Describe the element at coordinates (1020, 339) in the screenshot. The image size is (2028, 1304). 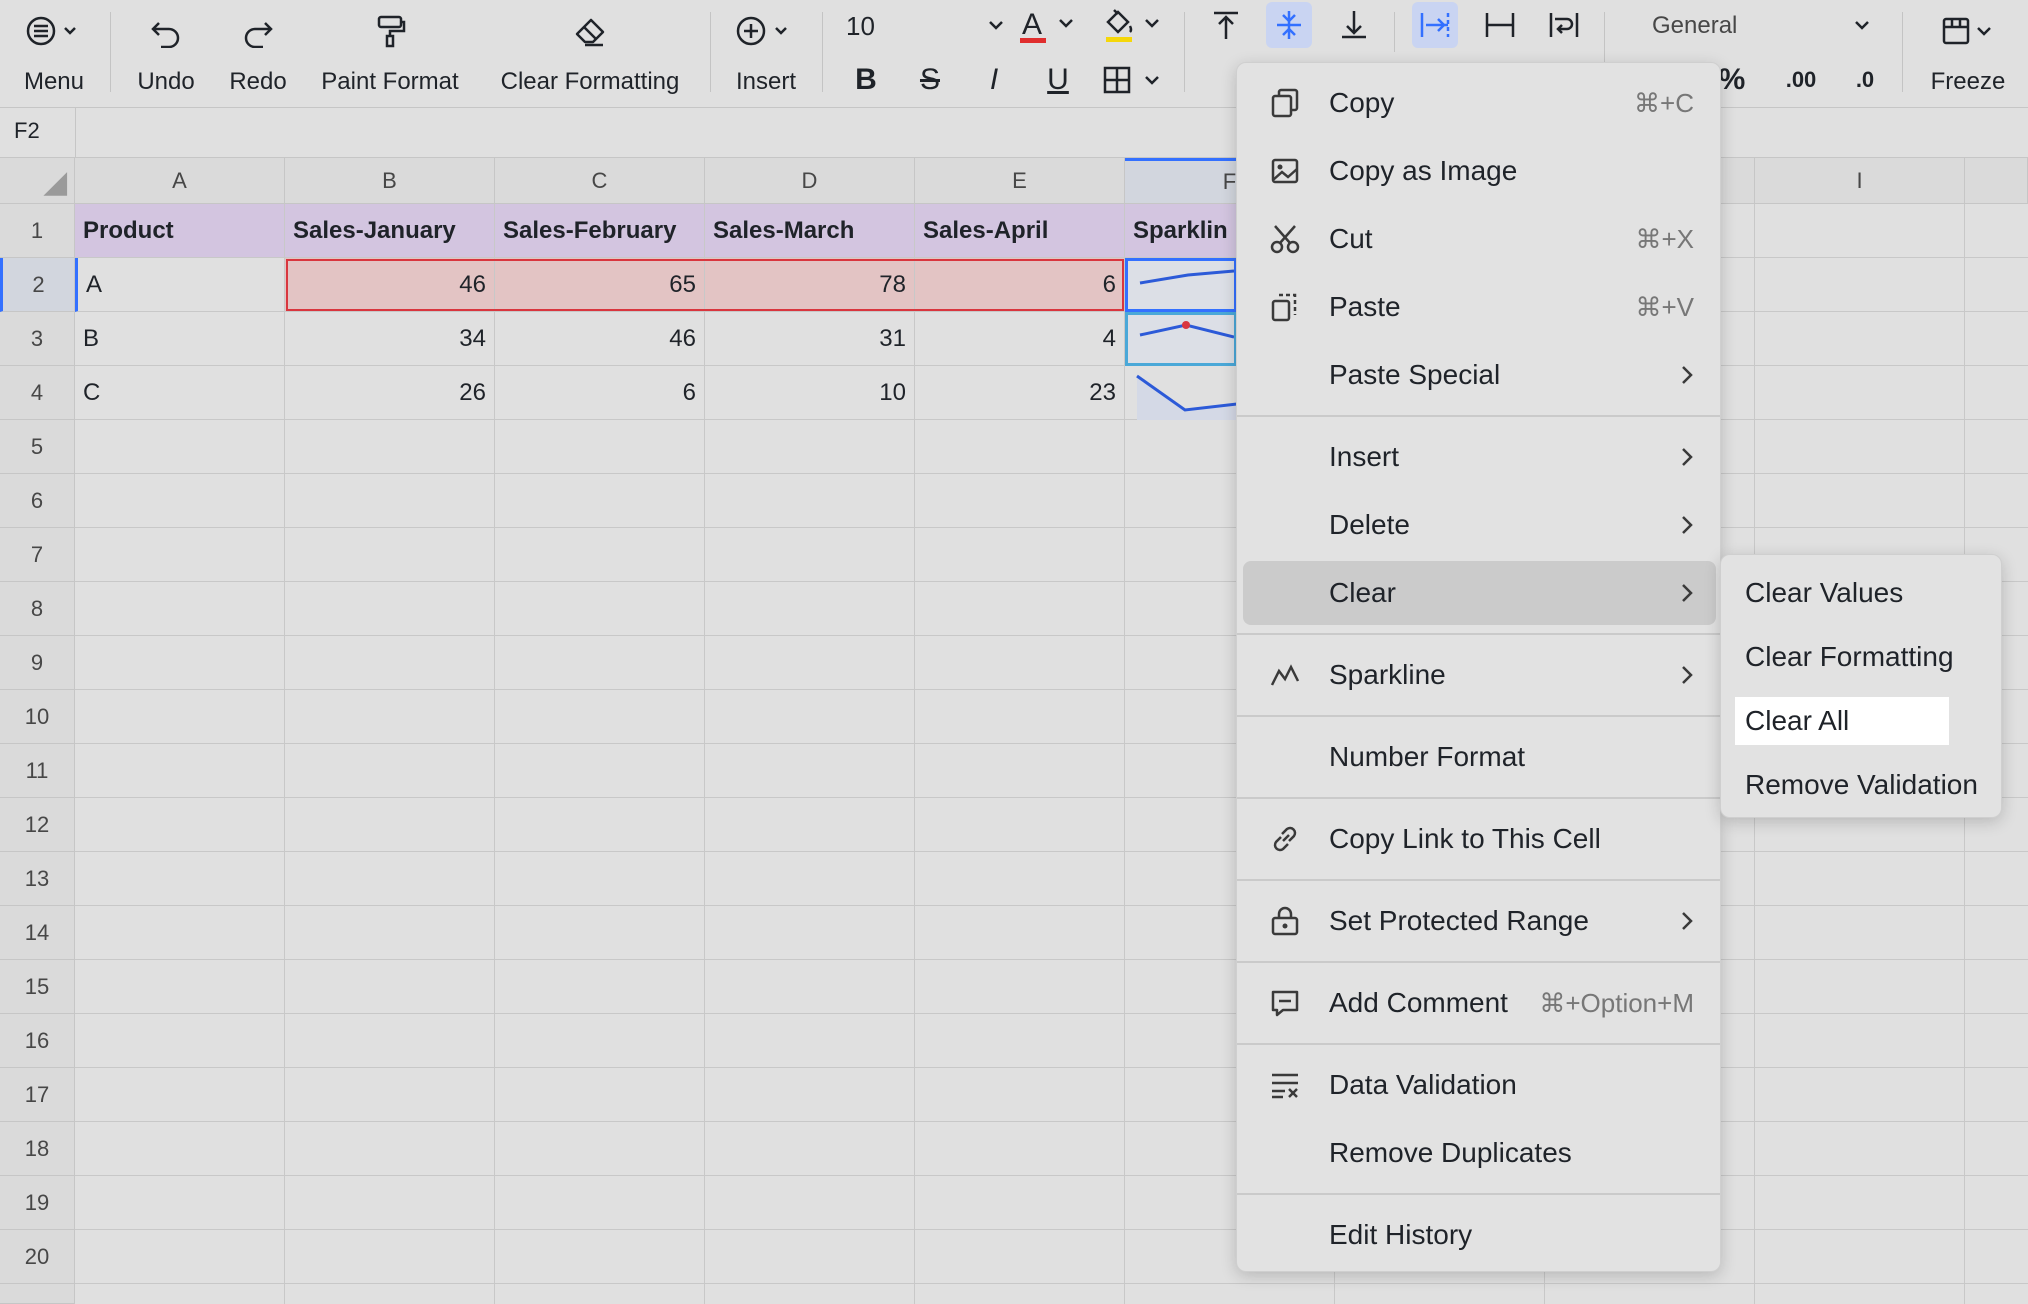
I see `cell-e3: 4` at that location.